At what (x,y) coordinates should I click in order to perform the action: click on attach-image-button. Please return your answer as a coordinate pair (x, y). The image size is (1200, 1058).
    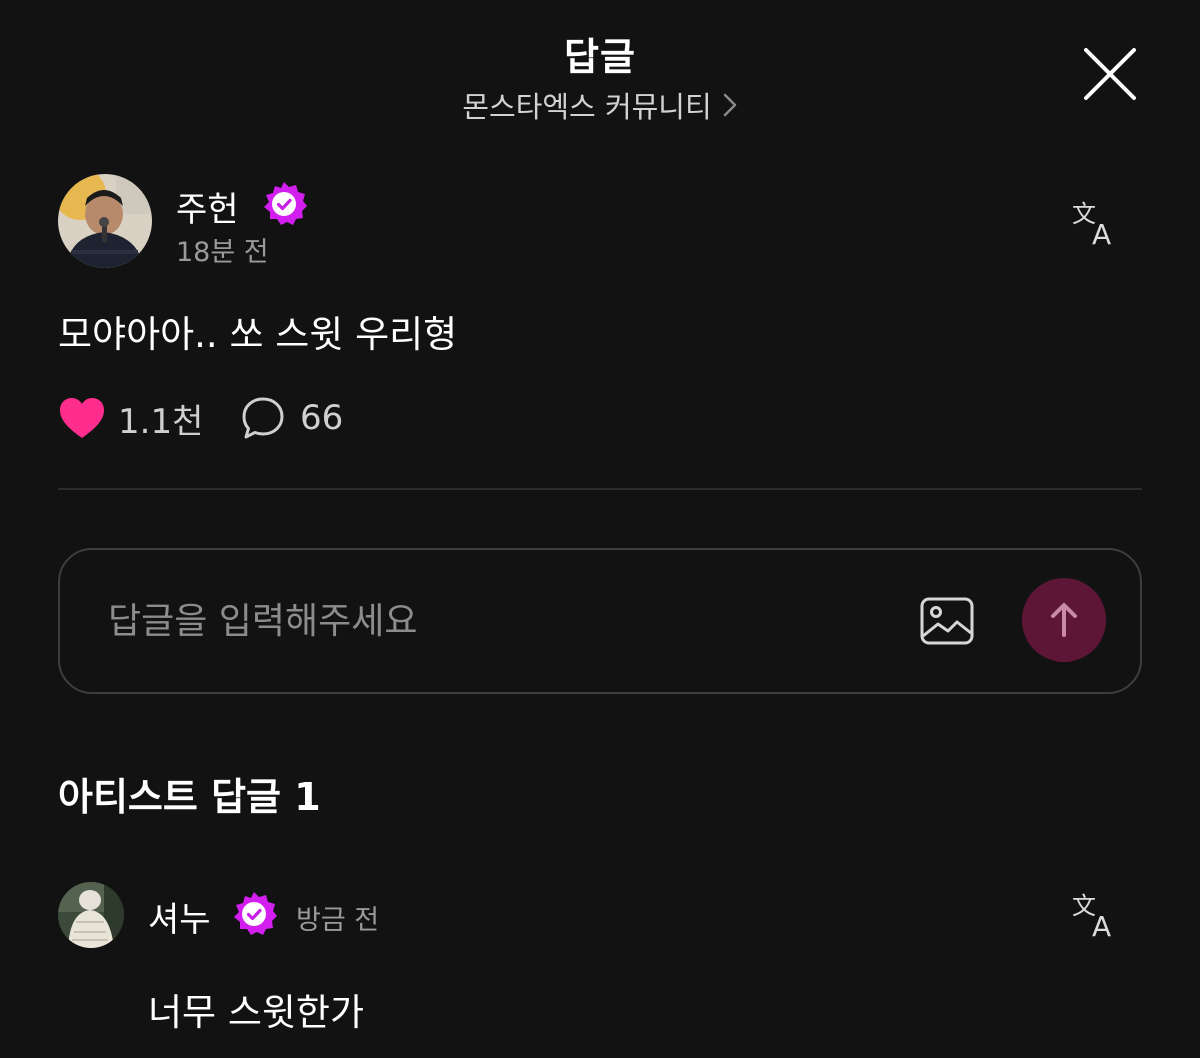
    Looking at the image, I should click on (947, 621).